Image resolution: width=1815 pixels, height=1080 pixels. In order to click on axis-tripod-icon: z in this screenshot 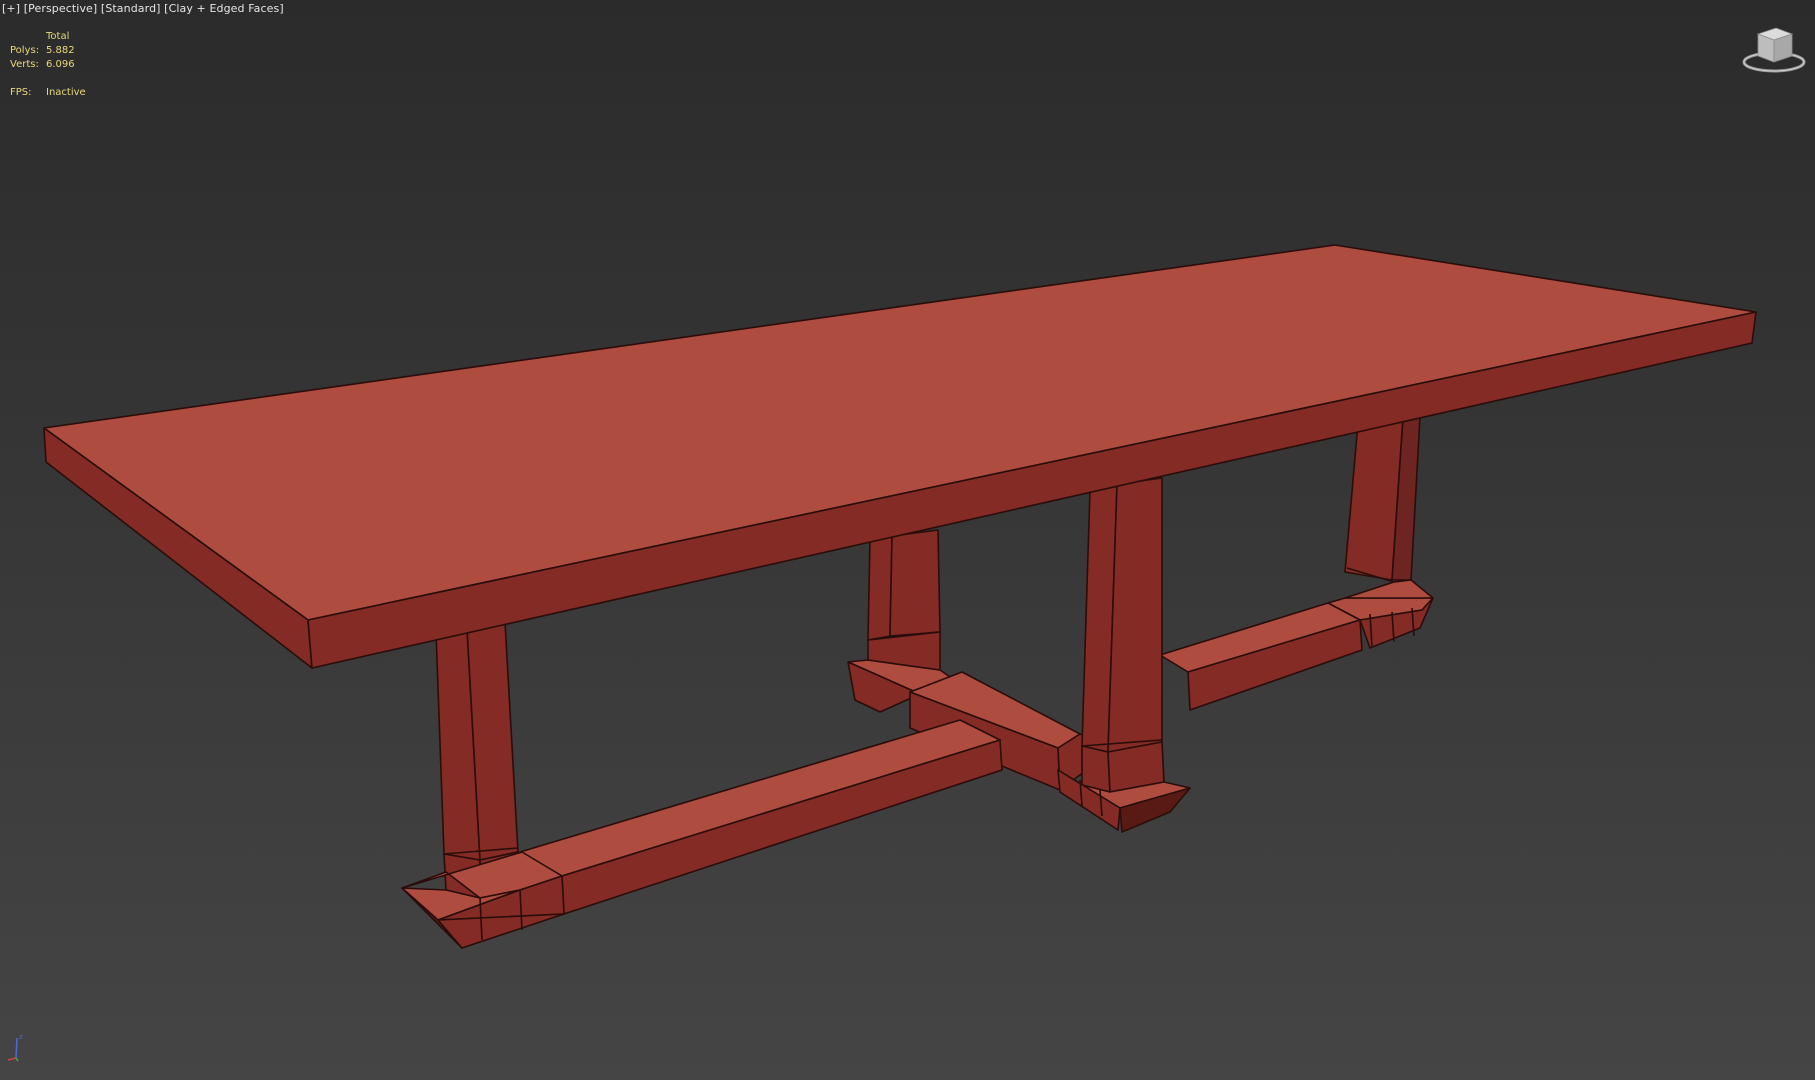, I will do `click(15, 1047)`.